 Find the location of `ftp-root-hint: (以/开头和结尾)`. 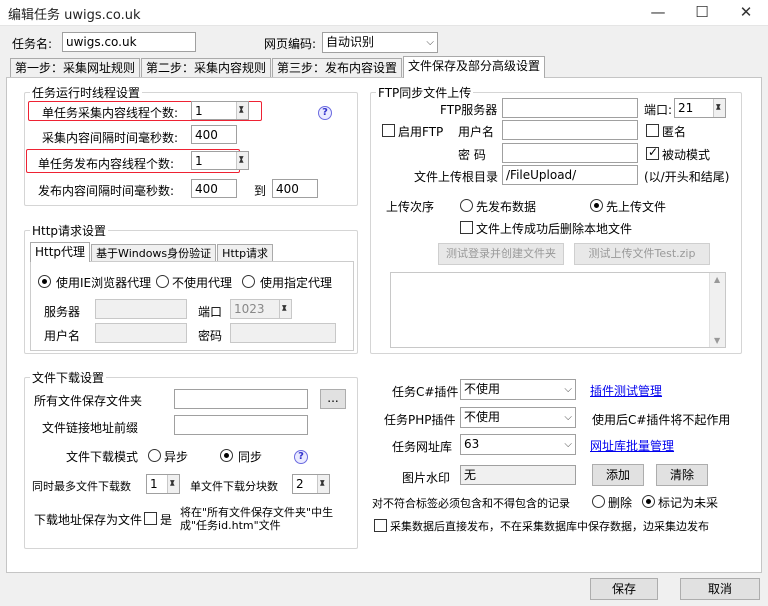

ftp-root-hint: (以/开头和结尾) is located at coordinates (687, 177).